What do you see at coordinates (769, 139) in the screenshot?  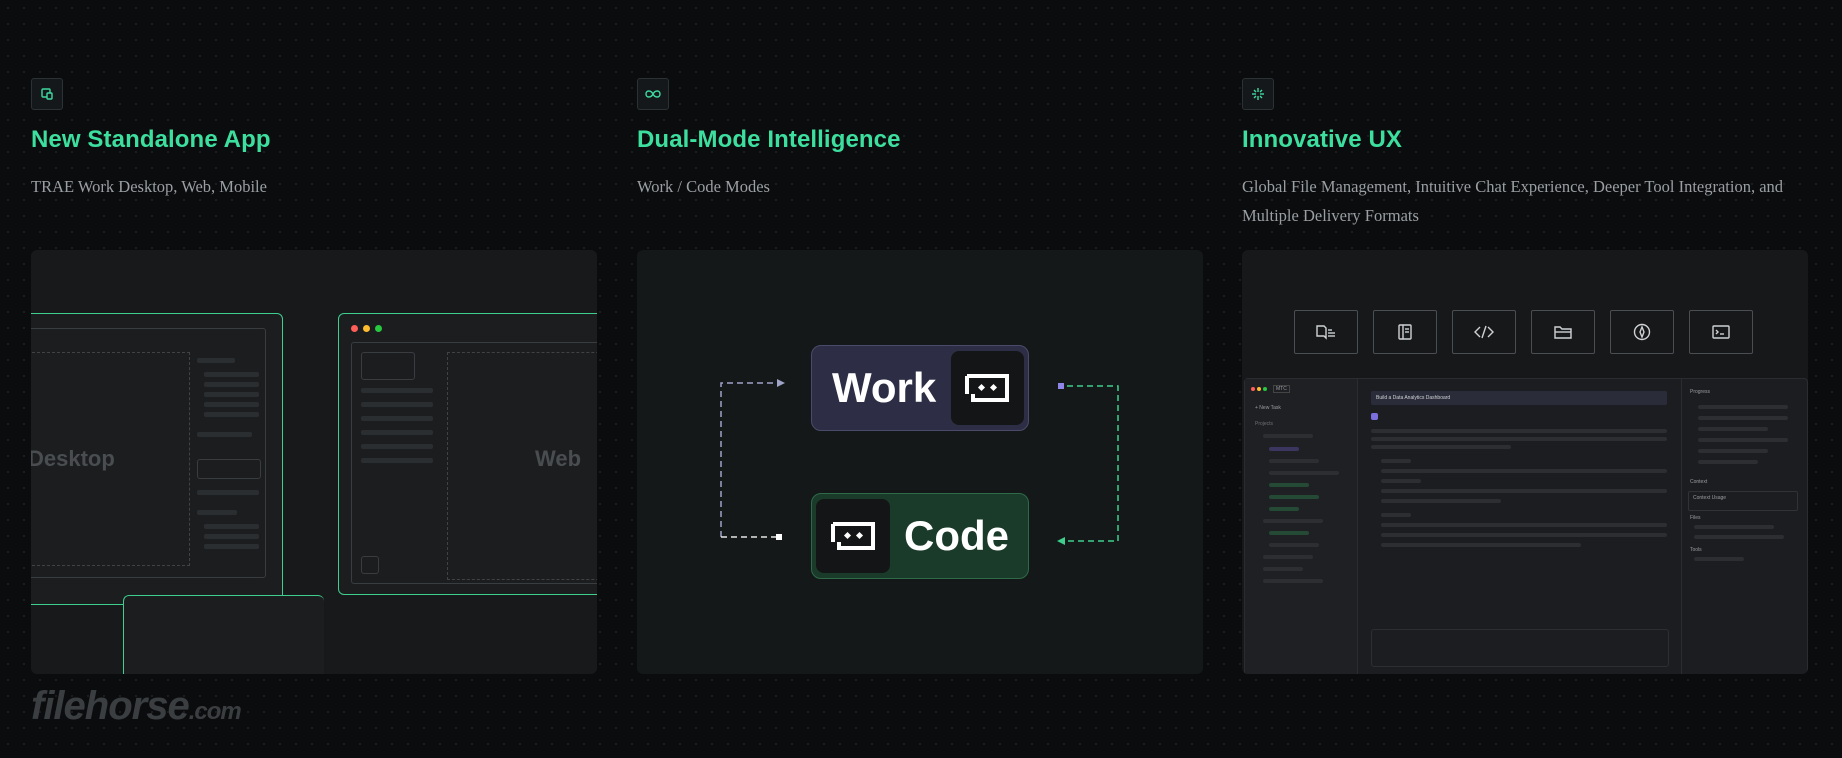 I see `feature-title: Dual-Mode Intelligence` at bounding box center [769, 139].